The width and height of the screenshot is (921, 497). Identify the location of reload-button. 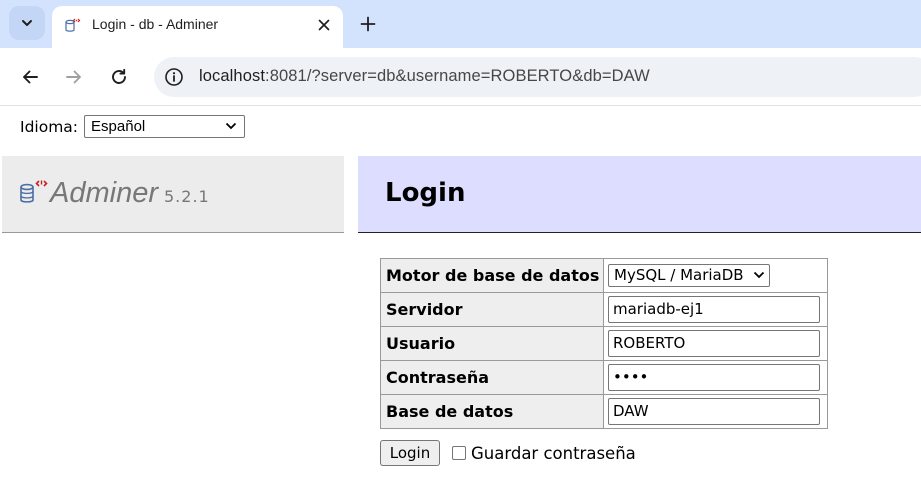
(119, 77).